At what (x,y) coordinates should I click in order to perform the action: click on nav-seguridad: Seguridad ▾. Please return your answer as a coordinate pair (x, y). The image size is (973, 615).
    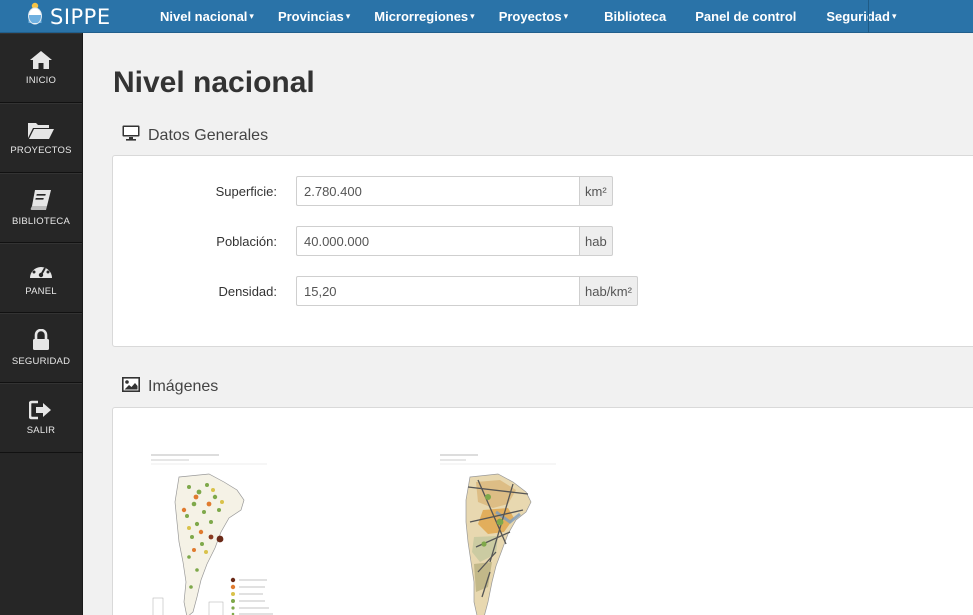
    Looking at the image, I should click on (857, 16).